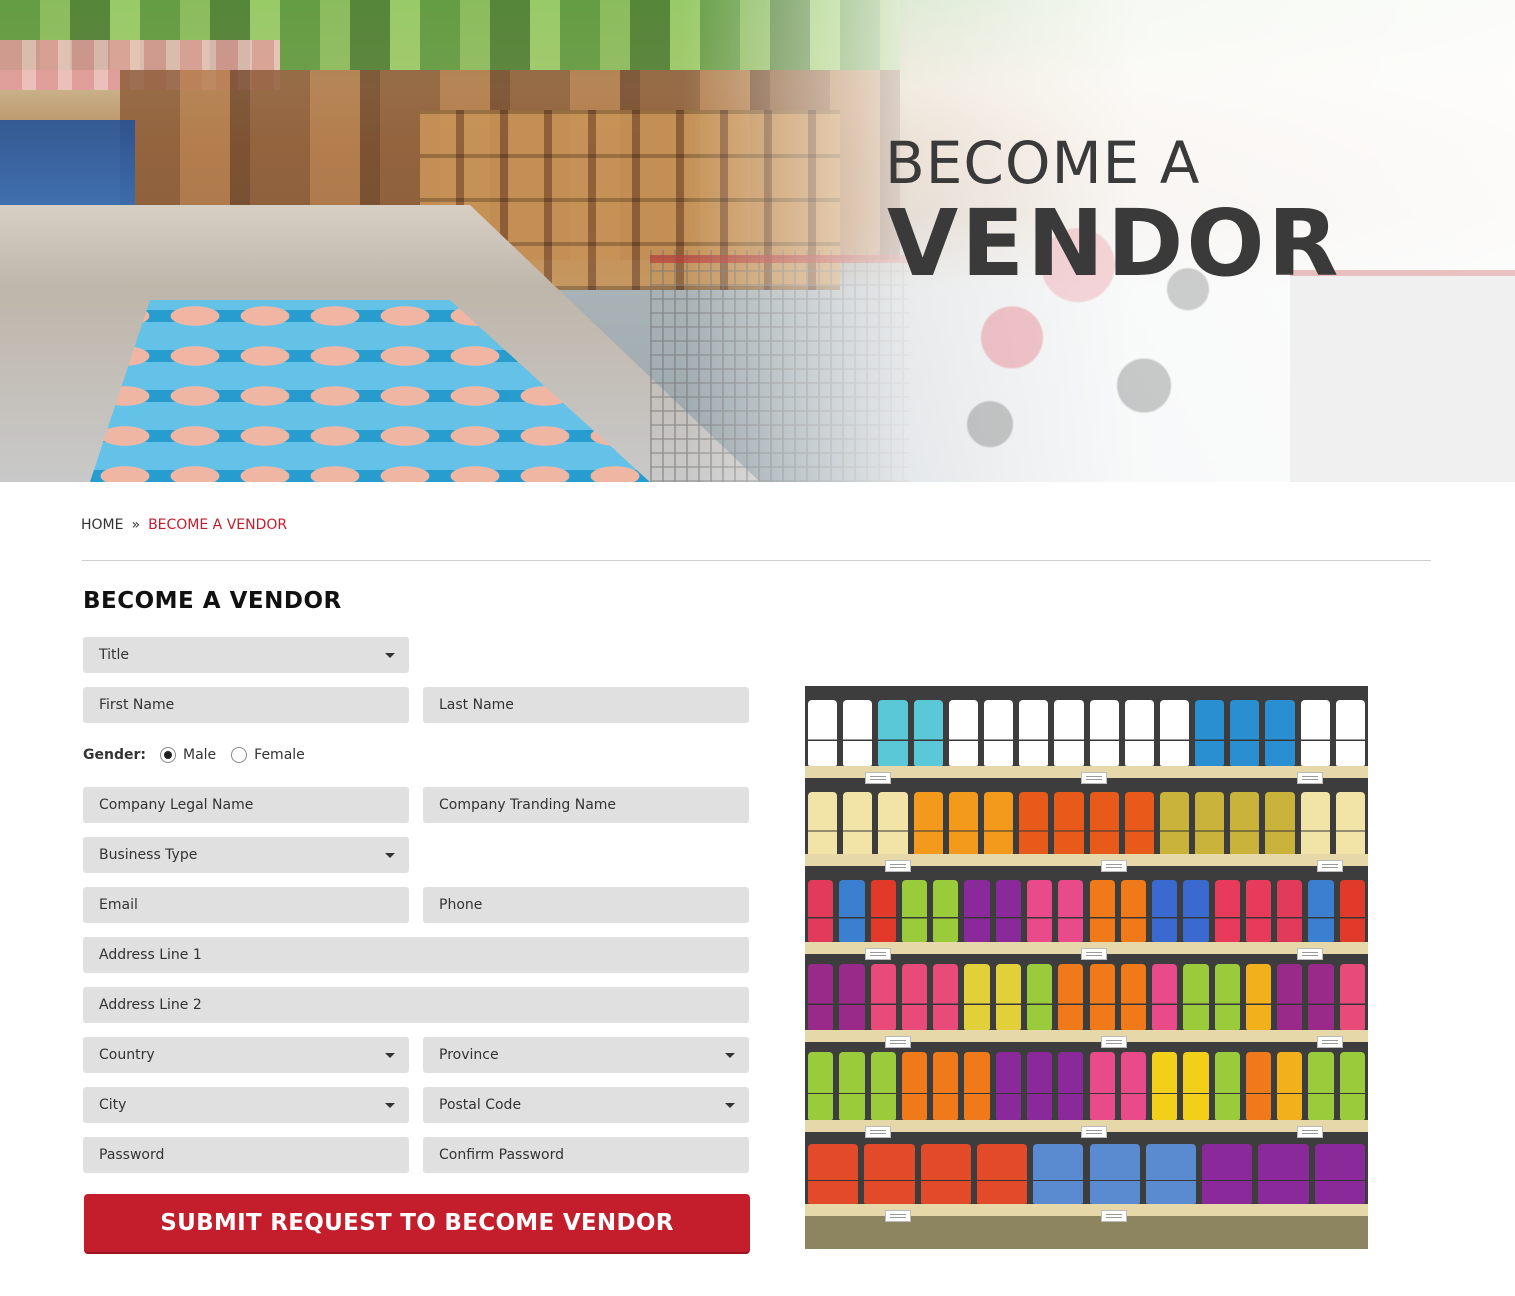 This screenshot has width=1515, height=1296. What do you see at coordinates (239, 755) in the screenshot?
I see `female-radio` at bounding box center [239, 755].